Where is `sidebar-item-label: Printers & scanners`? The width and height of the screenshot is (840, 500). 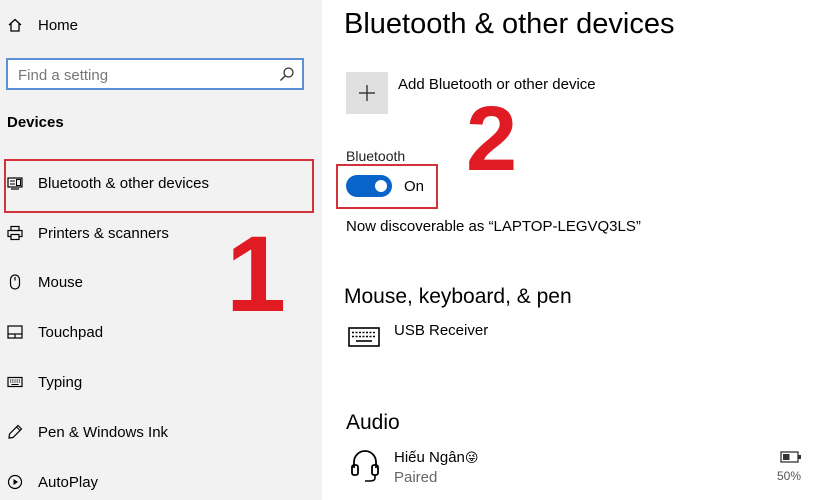
sidebar-item-label: Printers & scanners is located at coordinates (103, 233).